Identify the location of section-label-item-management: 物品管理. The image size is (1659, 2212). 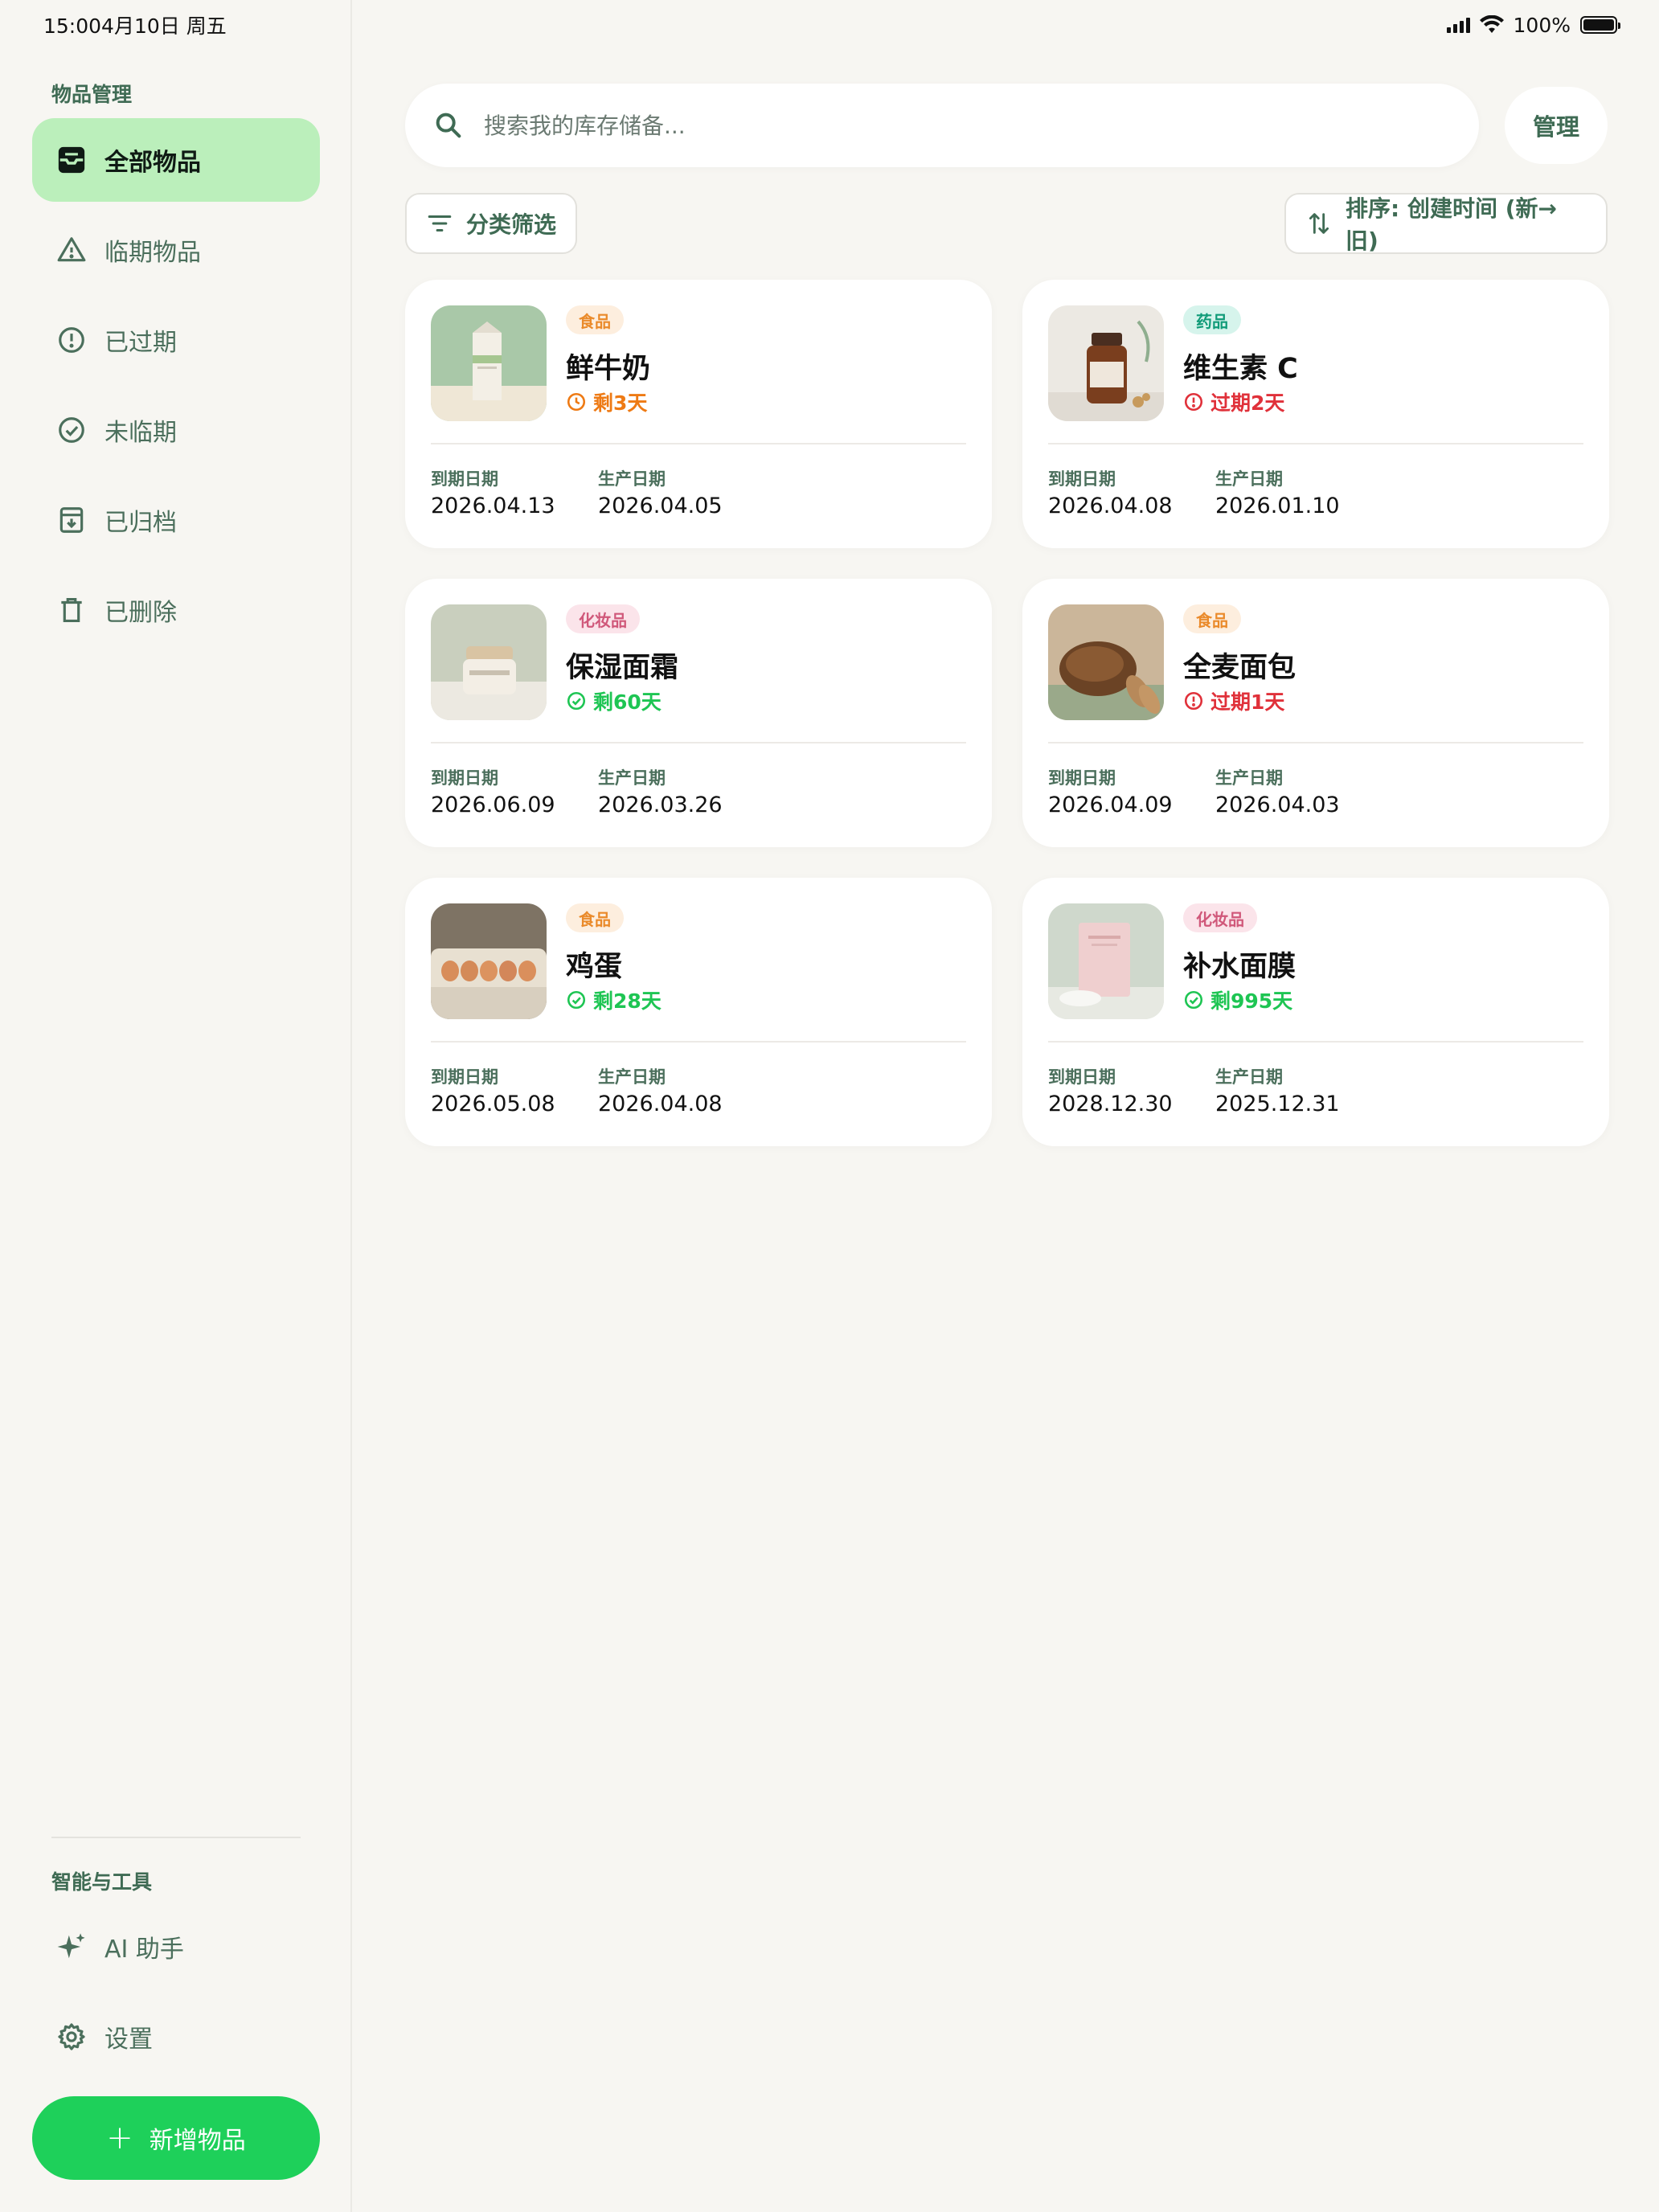
(92, 94).